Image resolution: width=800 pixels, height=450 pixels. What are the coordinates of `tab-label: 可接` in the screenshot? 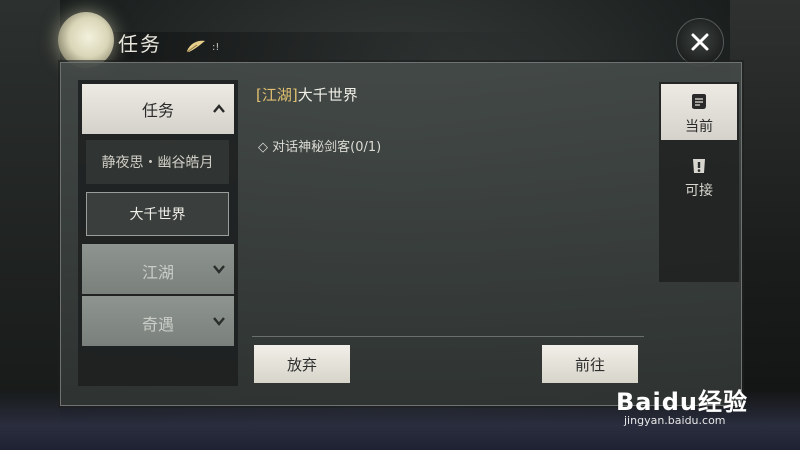 It's located at (699, 191).